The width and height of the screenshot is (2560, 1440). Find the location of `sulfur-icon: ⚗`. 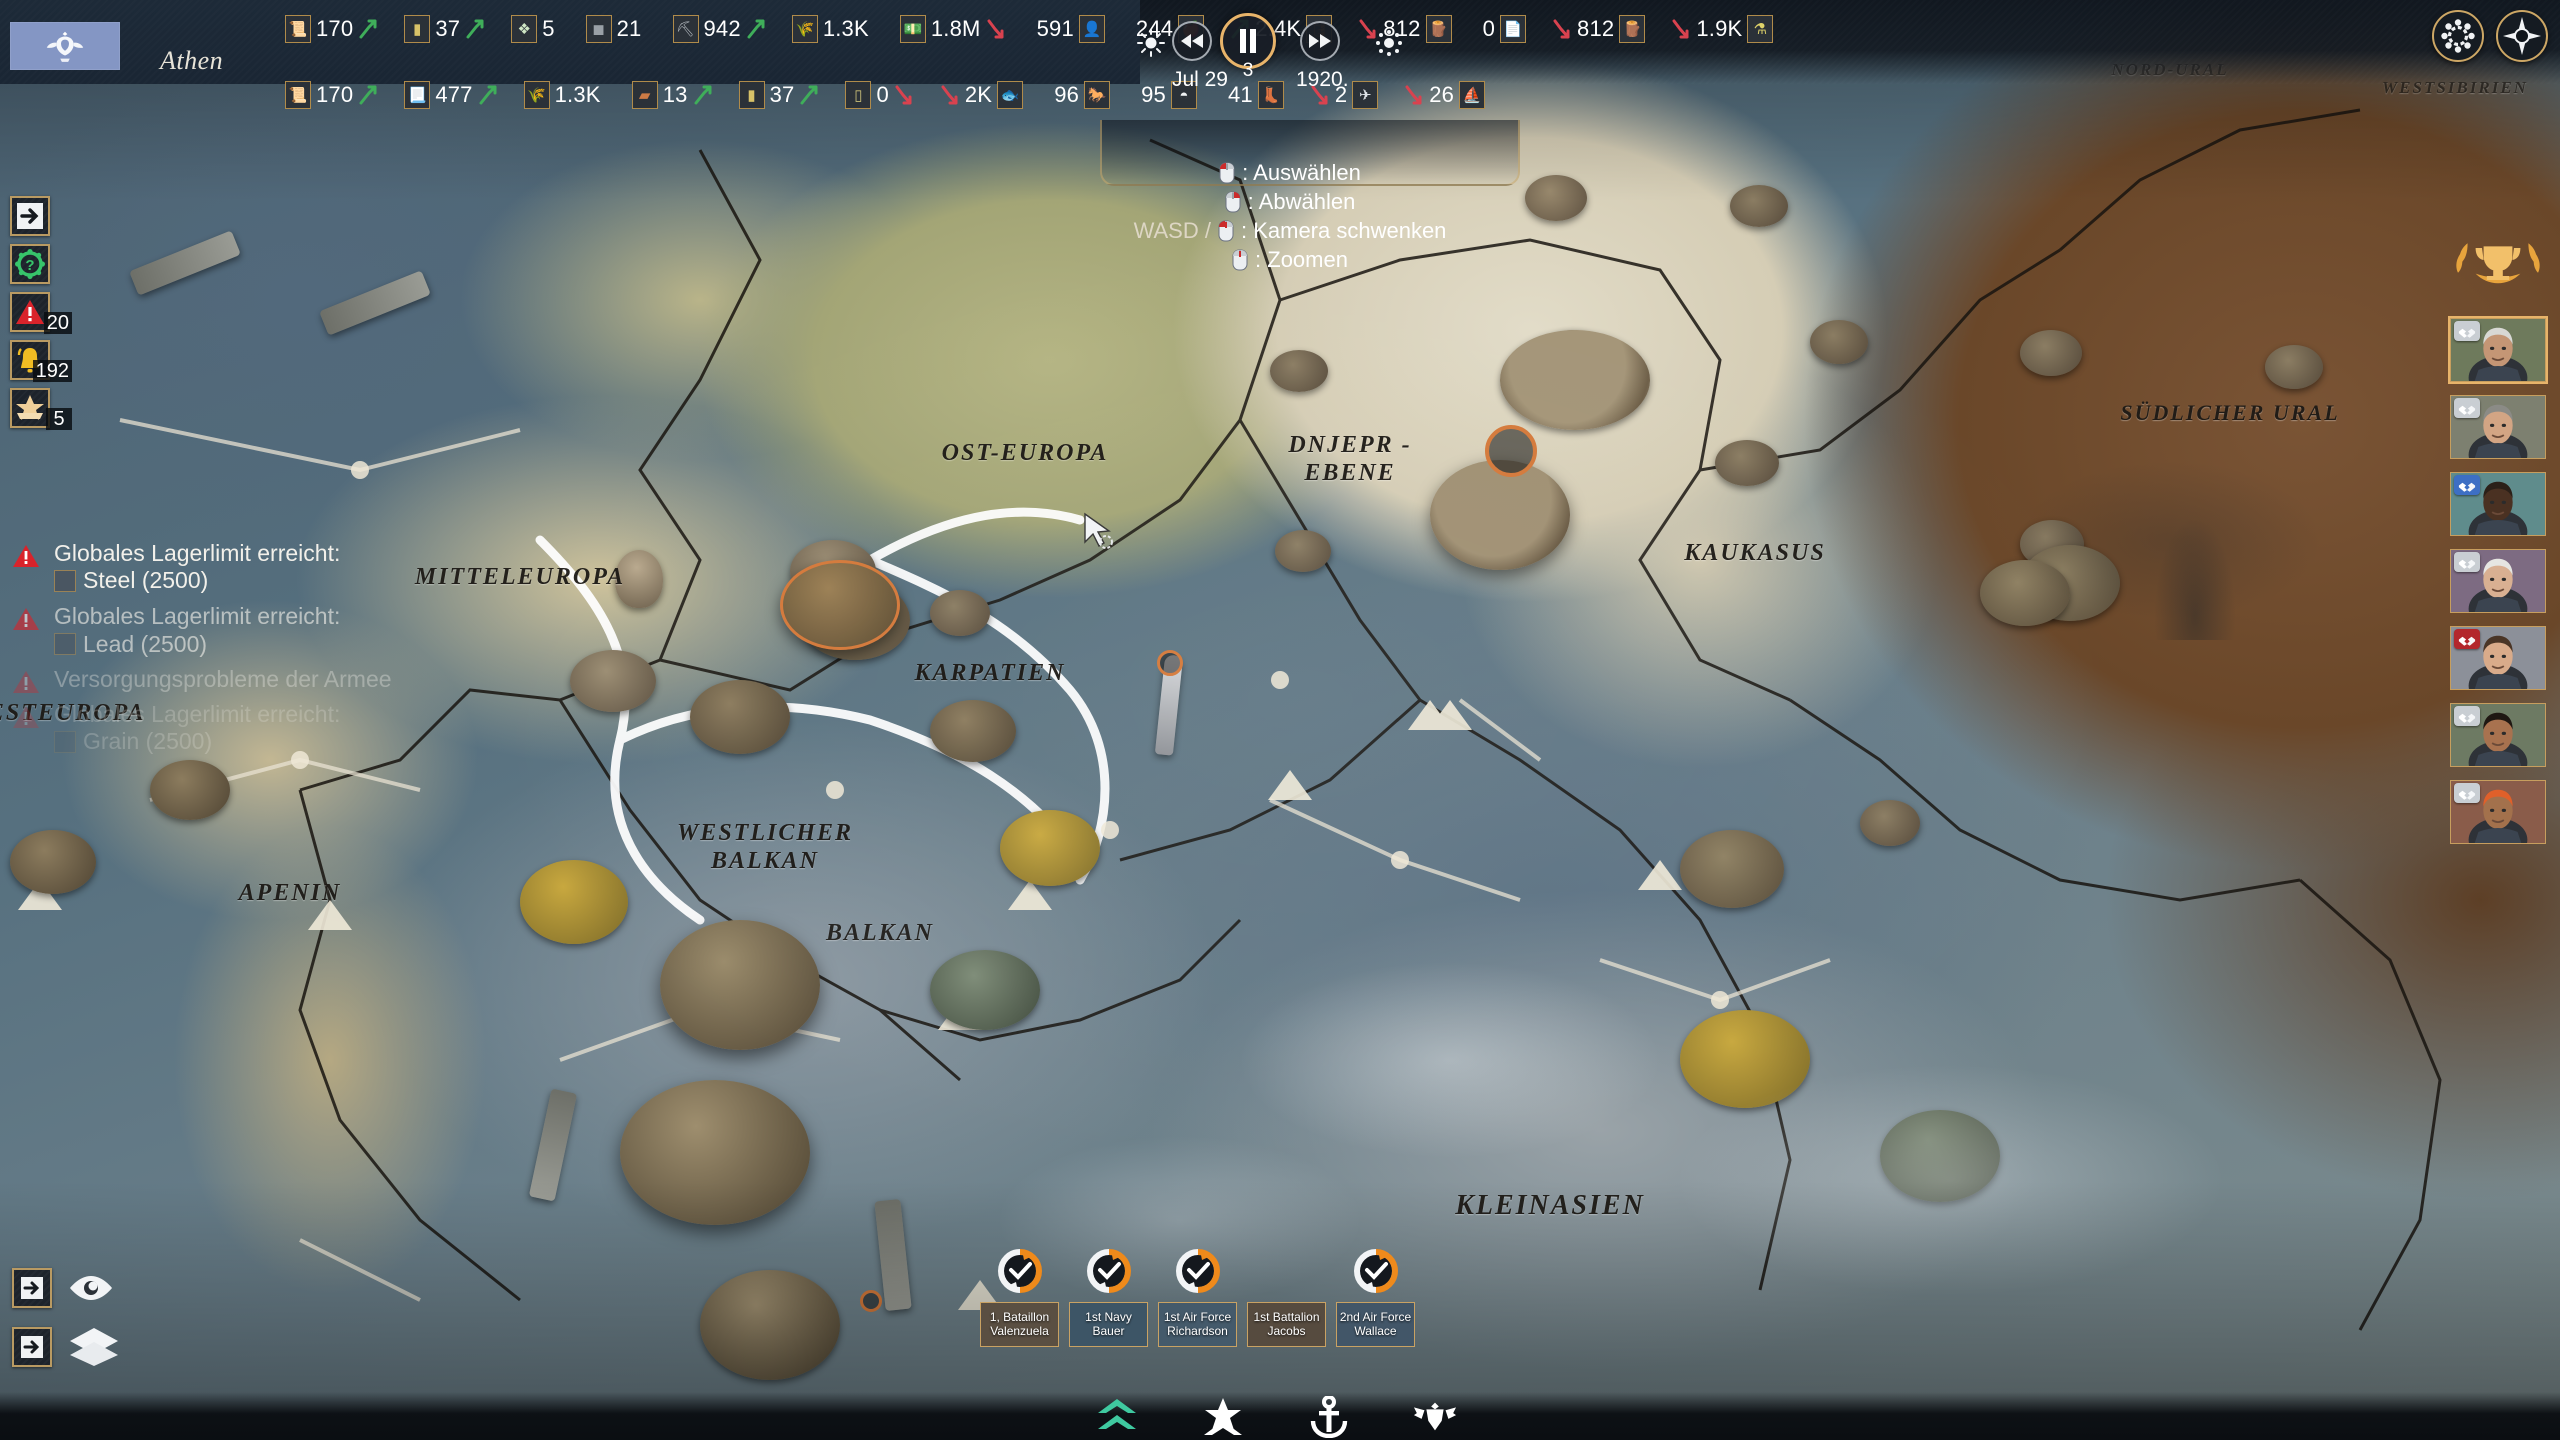

sulfur-icon: ⚗ is located at coordinates (1760, 29).